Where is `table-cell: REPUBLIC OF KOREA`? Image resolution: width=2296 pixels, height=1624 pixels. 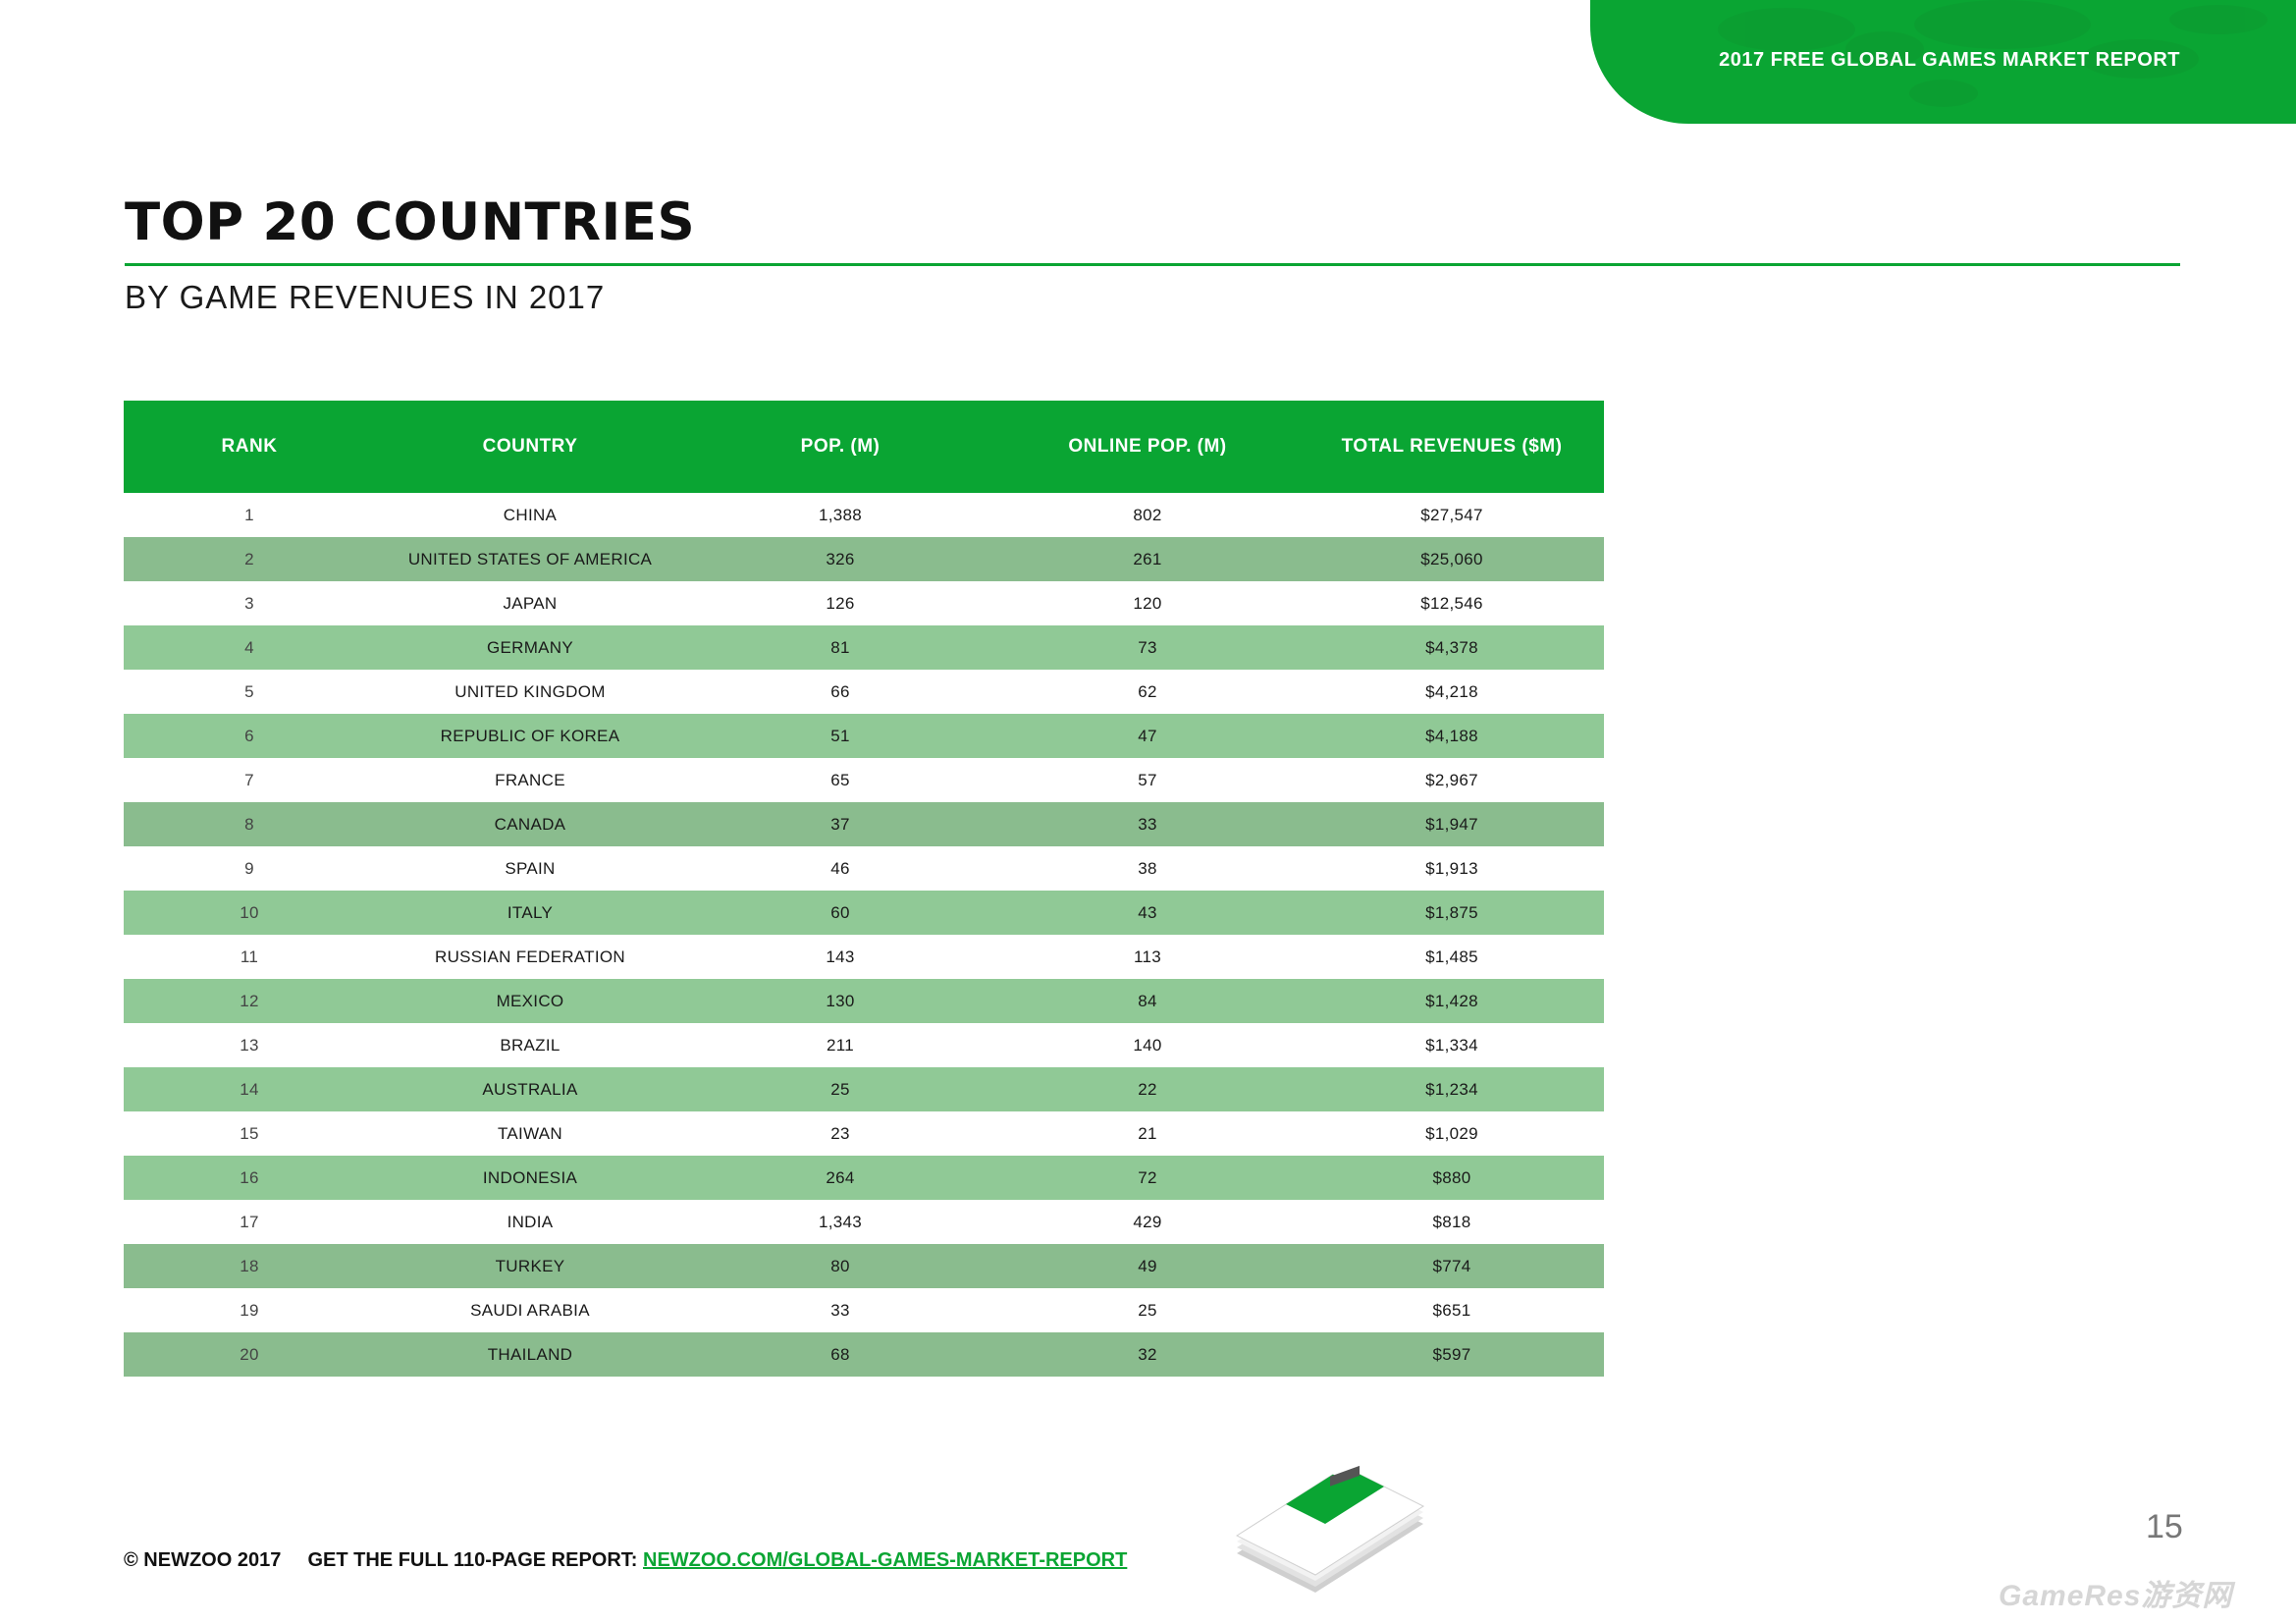
table-cell: REPUBLIC OF KOREA is located at coordinates (530, 736).